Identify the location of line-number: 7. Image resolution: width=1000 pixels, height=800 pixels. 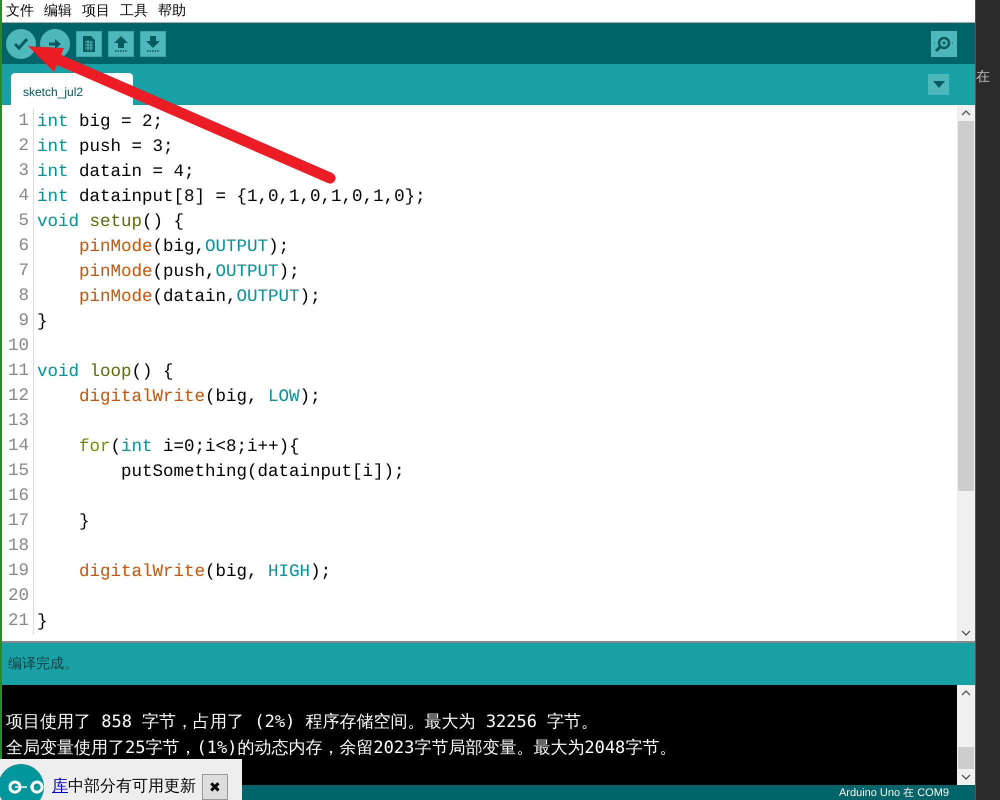
(18, 271).